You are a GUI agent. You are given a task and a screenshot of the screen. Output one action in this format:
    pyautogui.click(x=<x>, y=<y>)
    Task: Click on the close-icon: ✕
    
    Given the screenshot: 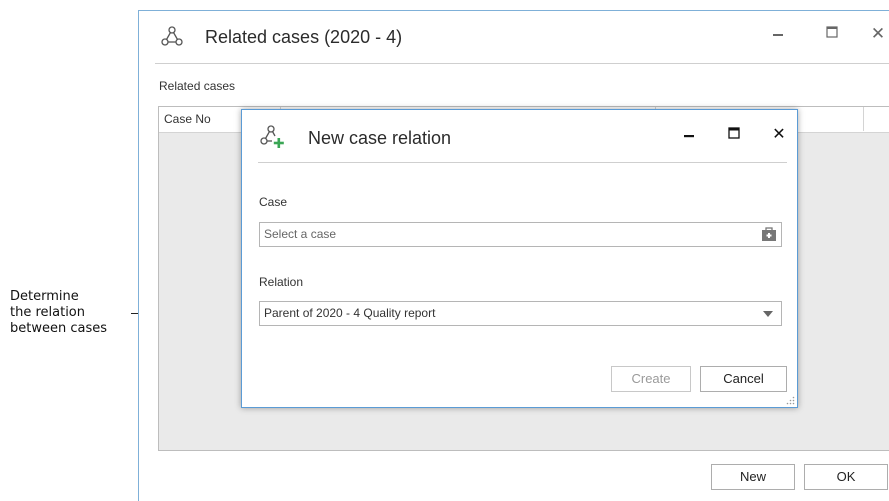 What is the action you would take?
    pyautogui.click(x=878, y=34)
    